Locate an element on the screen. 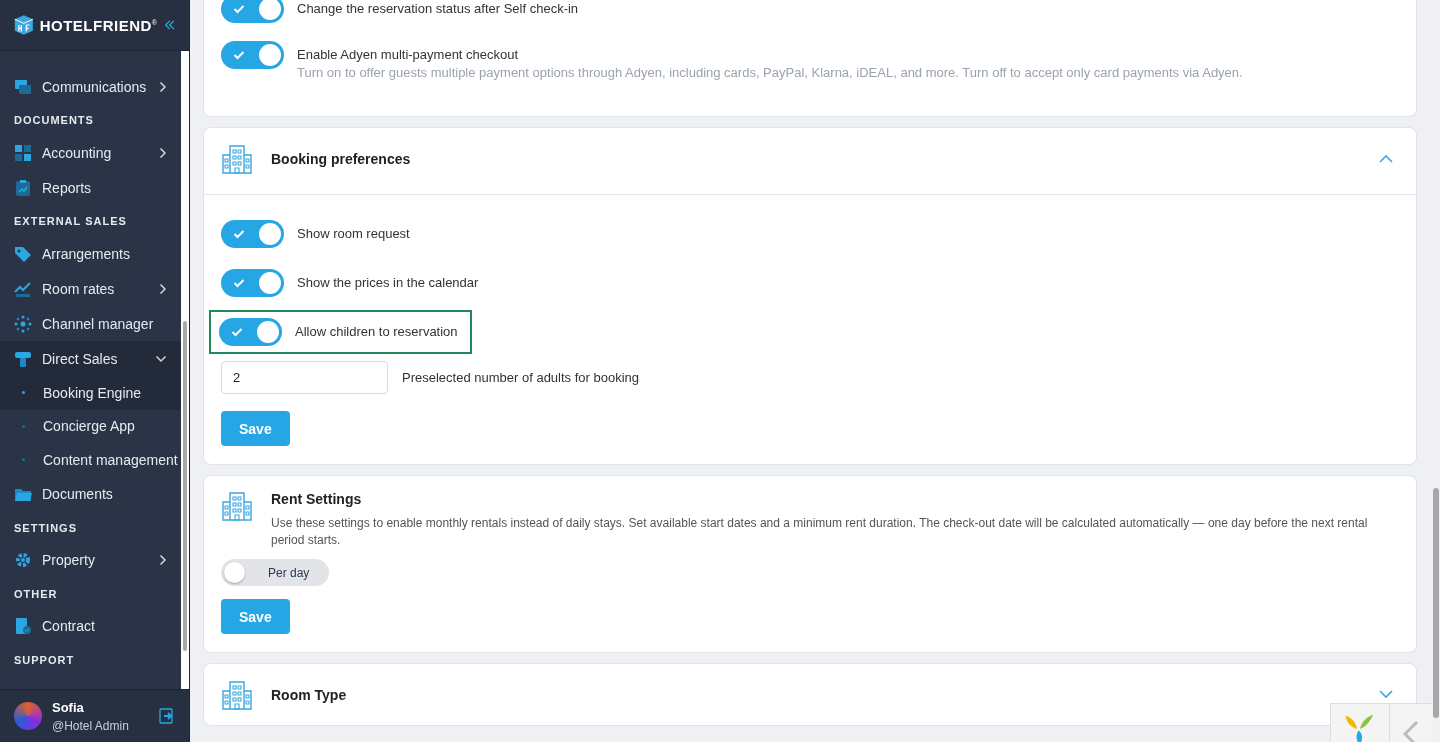 This screenshot has height=742, width=1440. gear-icon is located at coordinates (23, 560).